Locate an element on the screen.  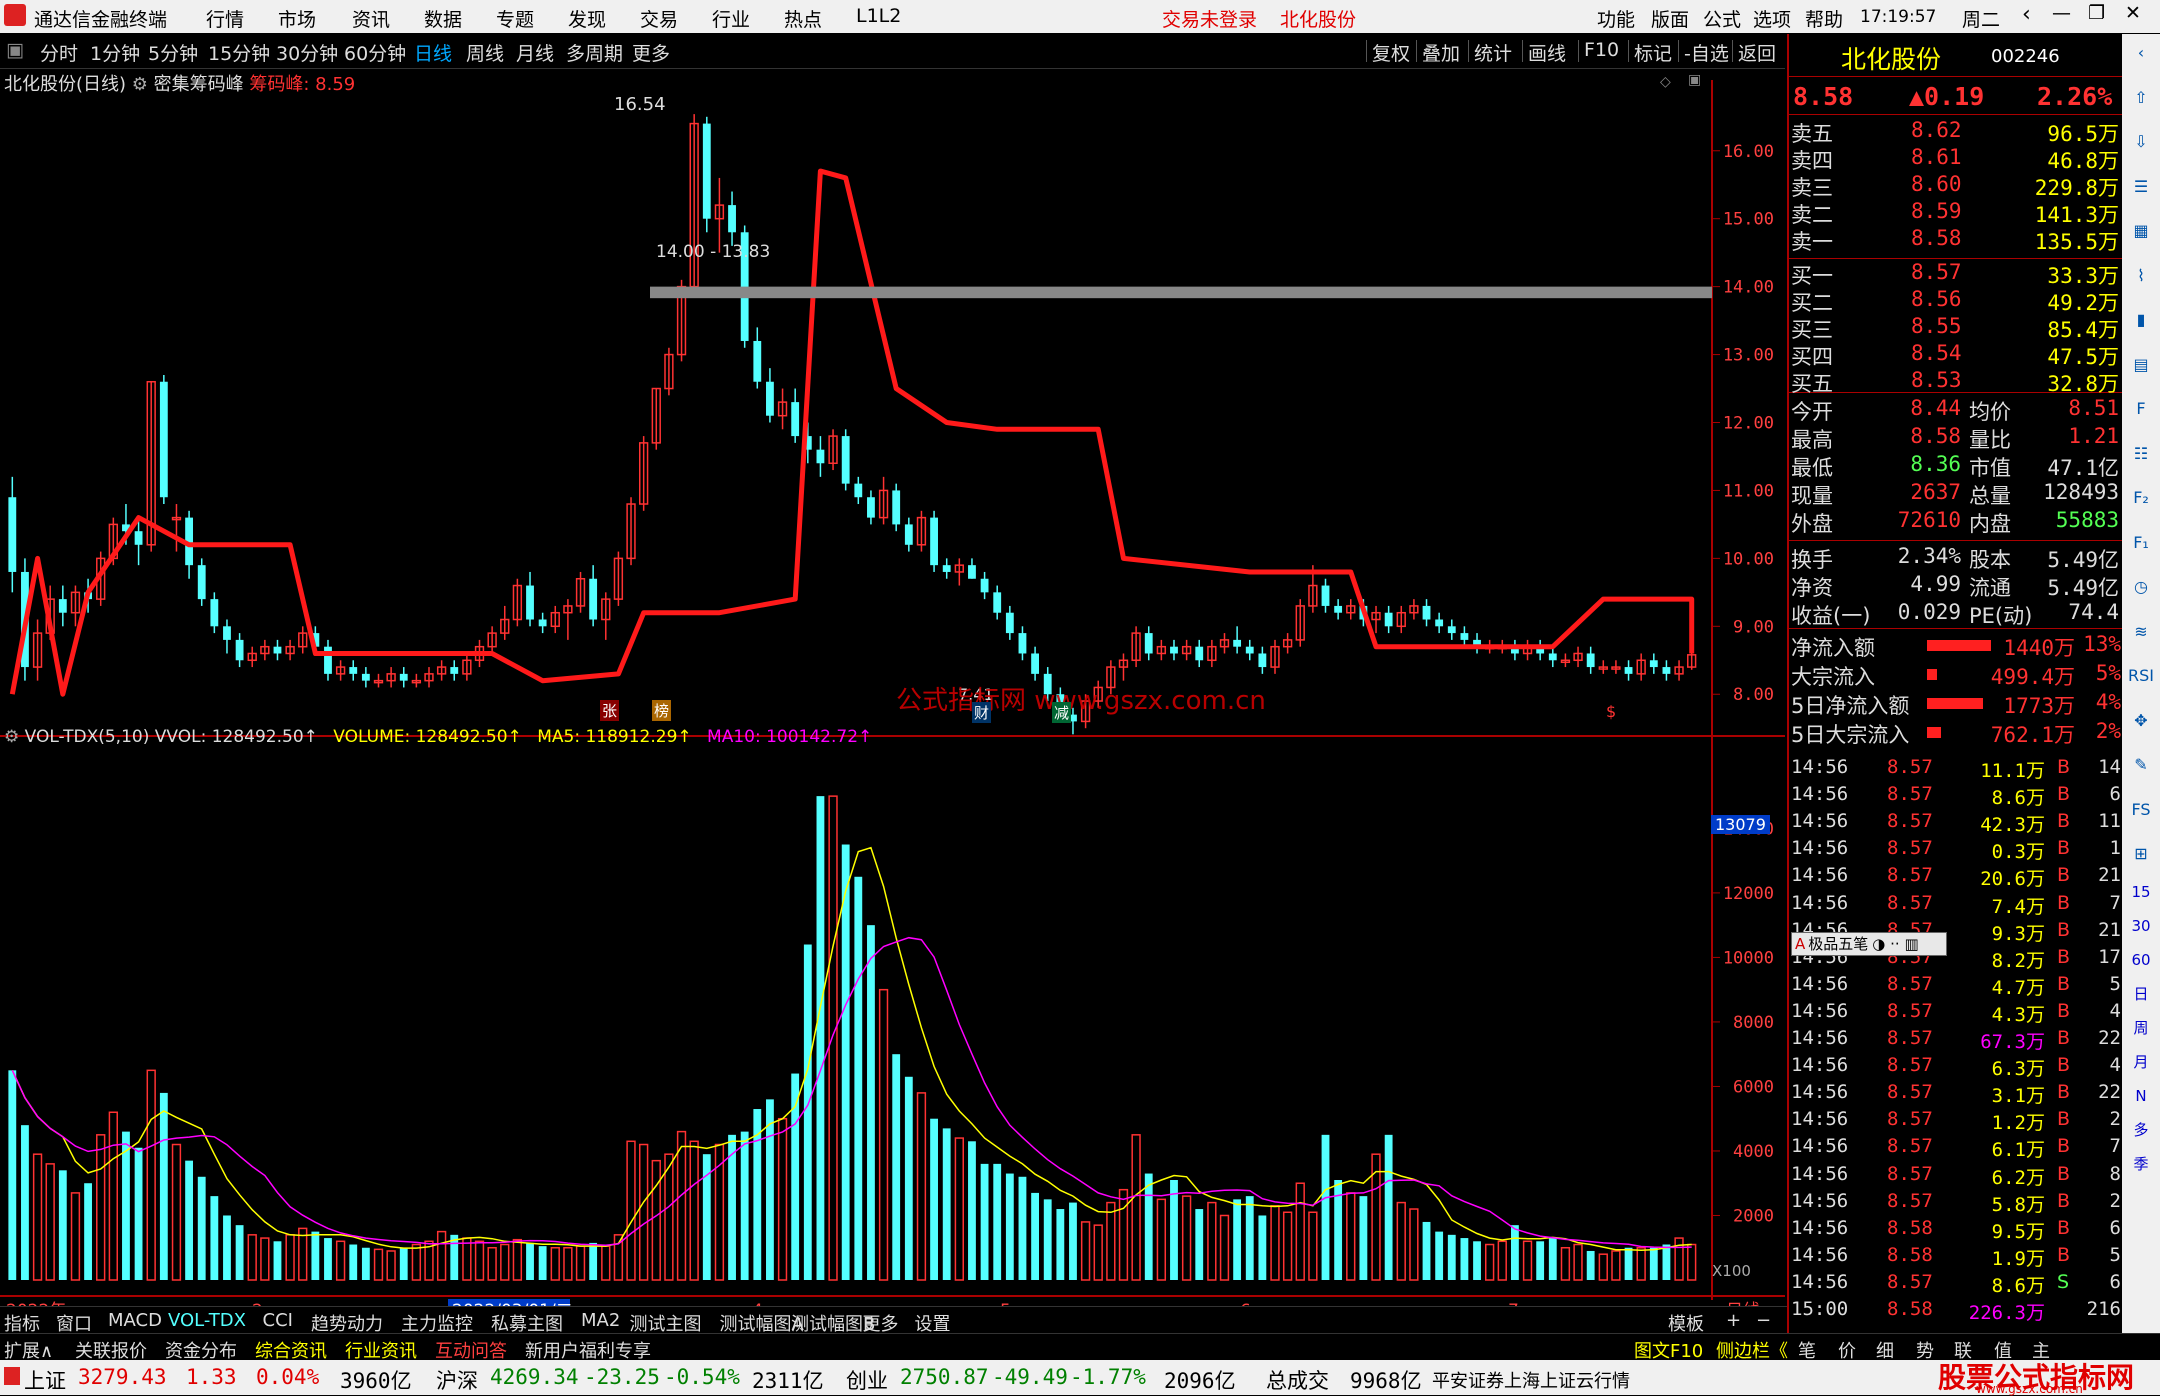
period-6: 日线 is located at coordinates (433, 52).